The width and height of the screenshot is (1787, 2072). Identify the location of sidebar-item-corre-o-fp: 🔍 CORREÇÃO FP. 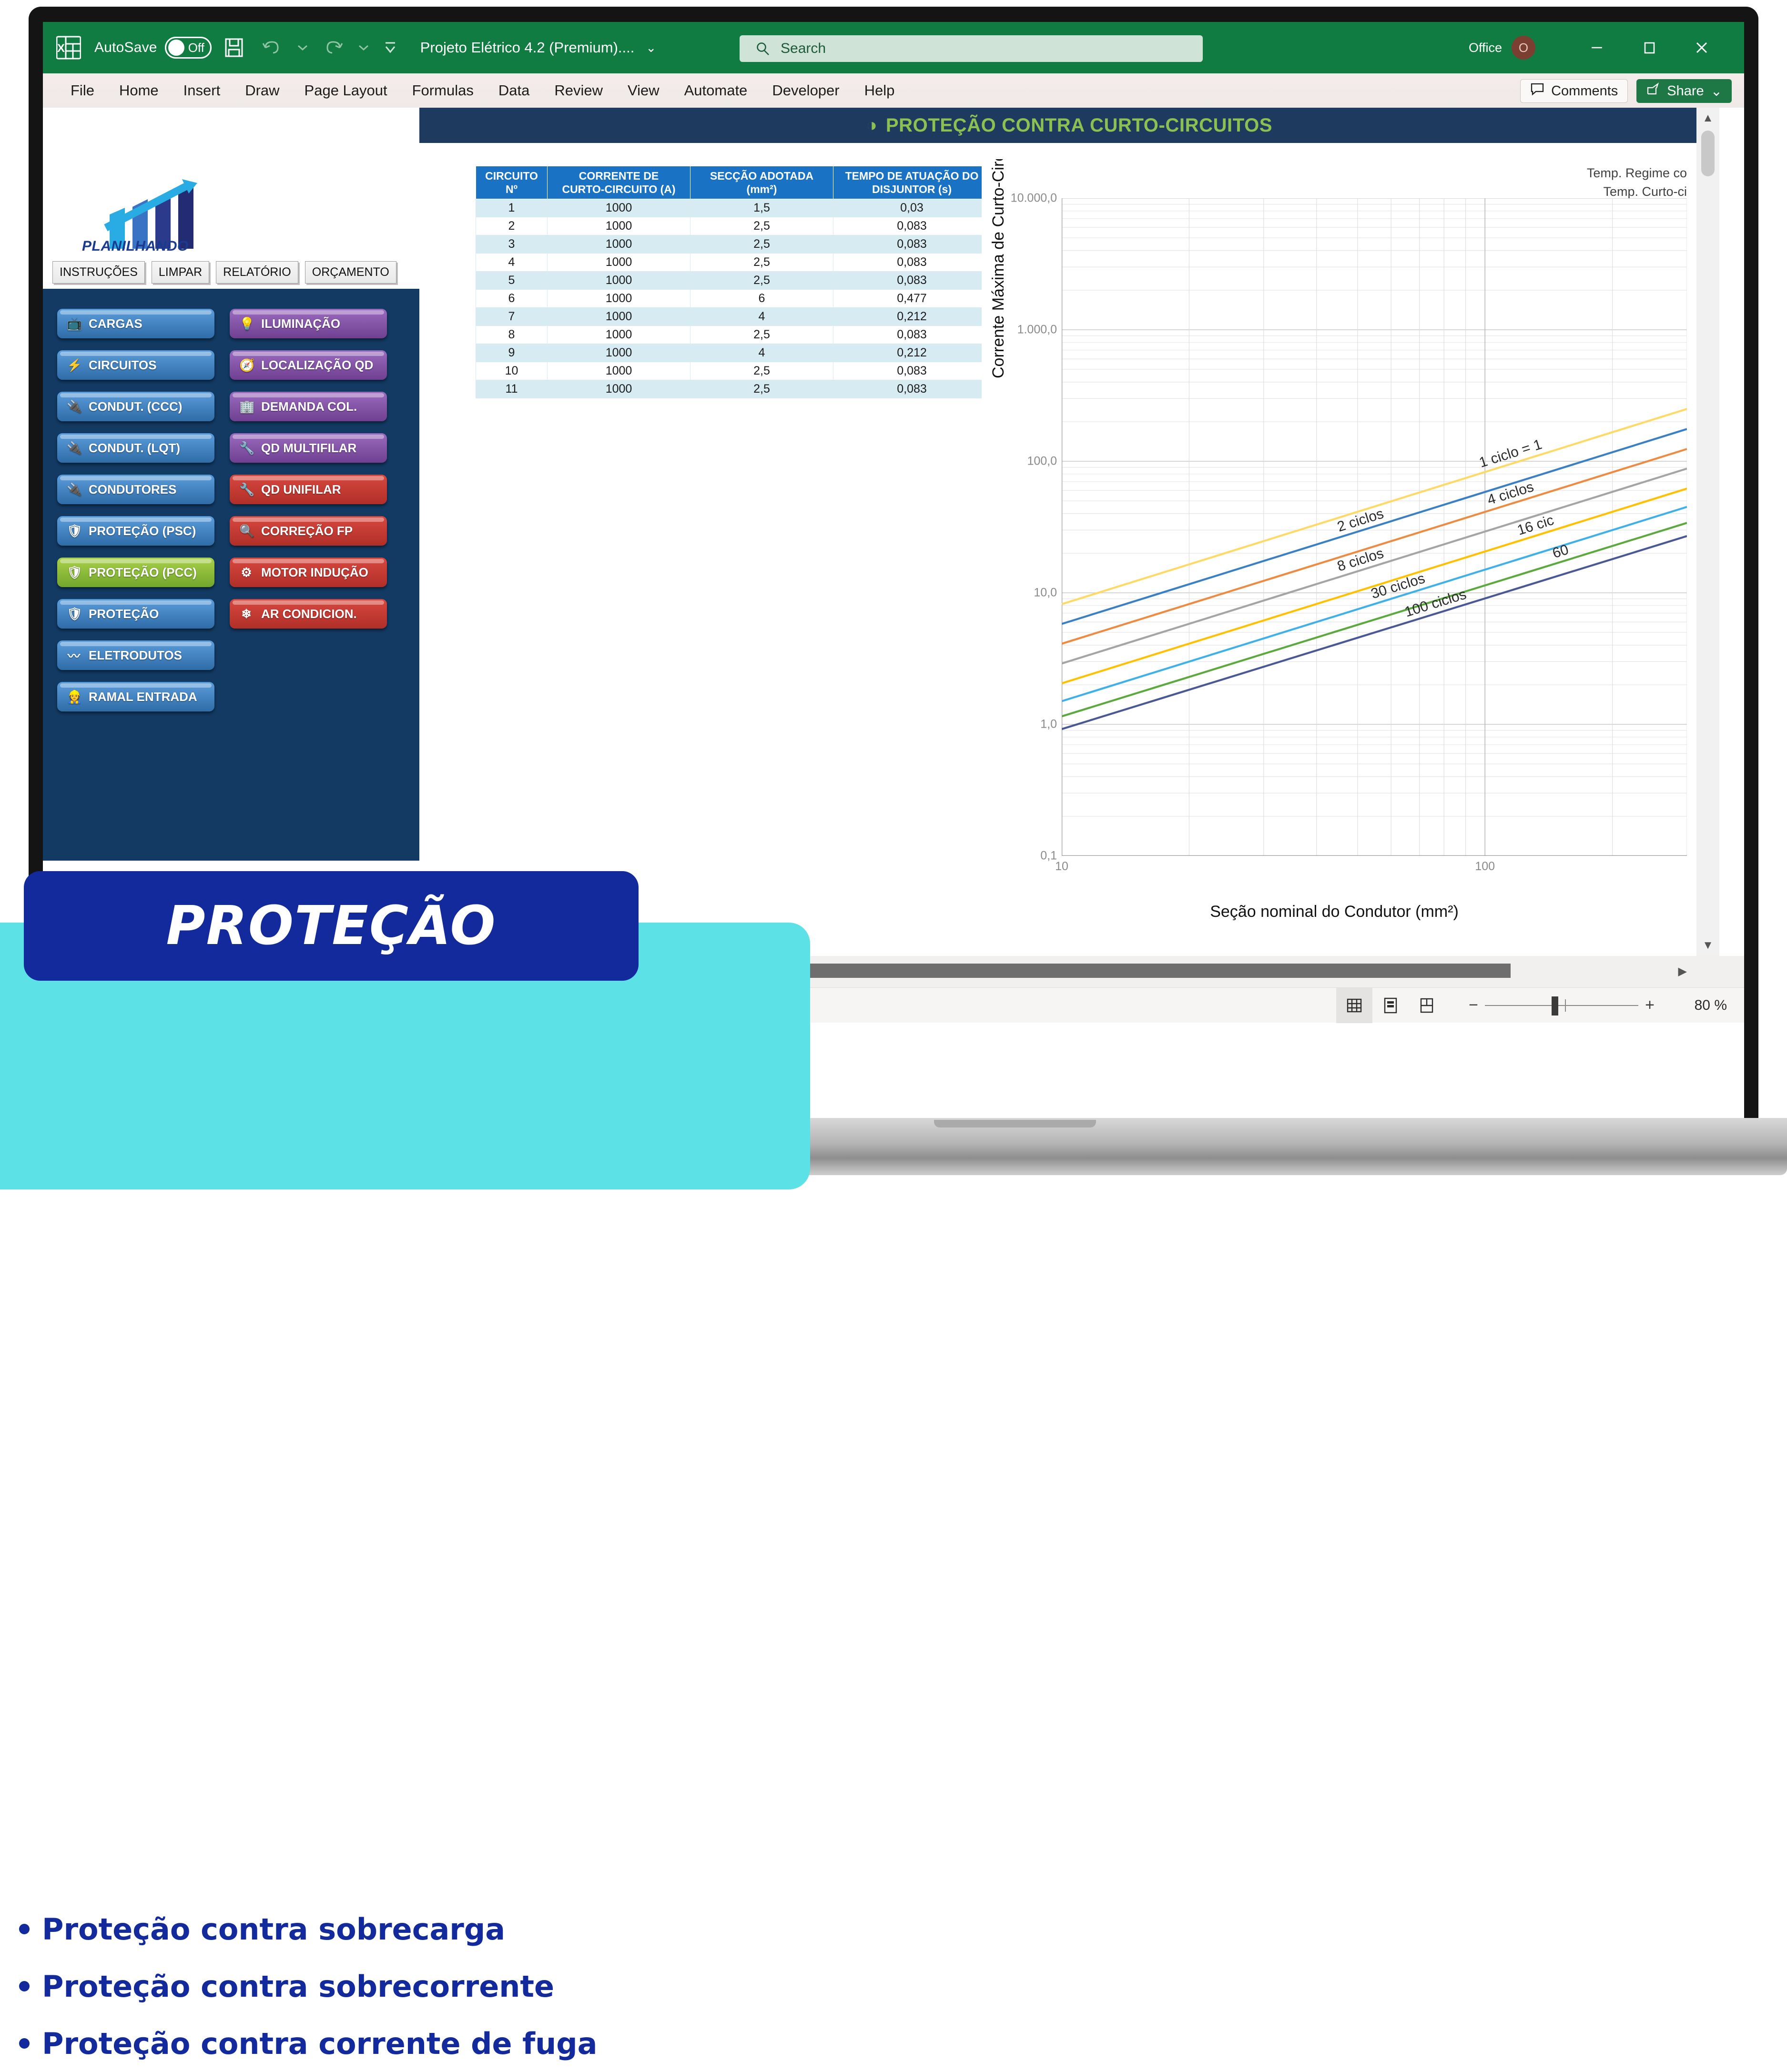
(308, 531).